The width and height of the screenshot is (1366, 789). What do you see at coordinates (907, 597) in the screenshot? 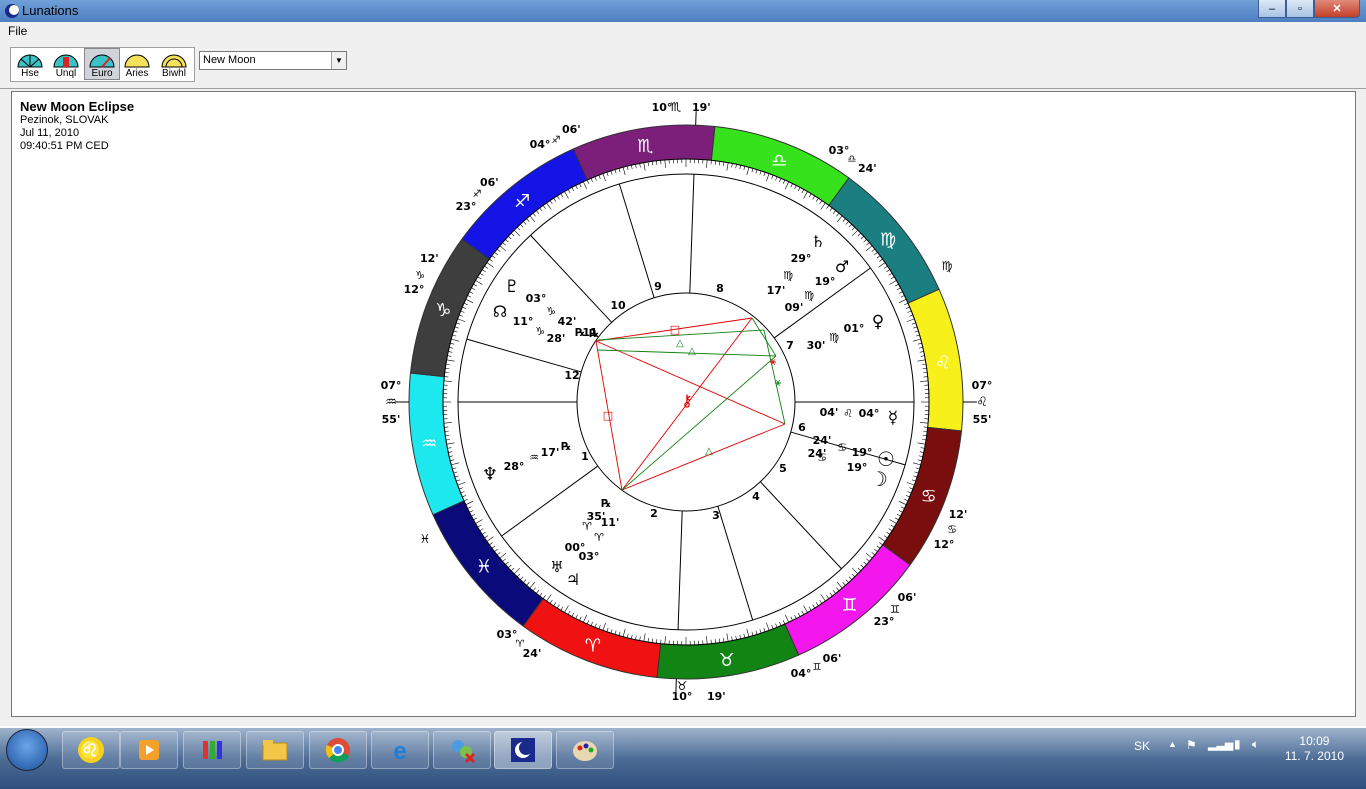
I see `cusp-gem-min: 06'` at bounding box center [907, 597].